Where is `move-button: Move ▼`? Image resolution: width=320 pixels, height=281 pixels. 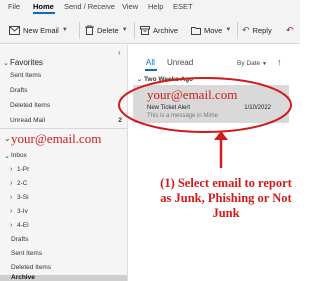
move-button: Move ▼ is located at coordinates (211, 30).